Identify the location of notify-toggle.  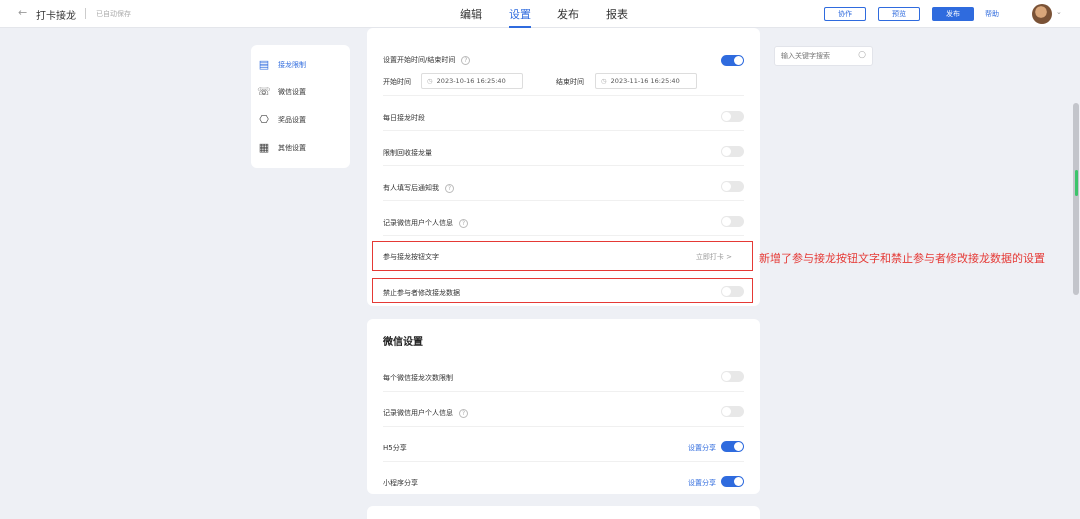
(732, 186).